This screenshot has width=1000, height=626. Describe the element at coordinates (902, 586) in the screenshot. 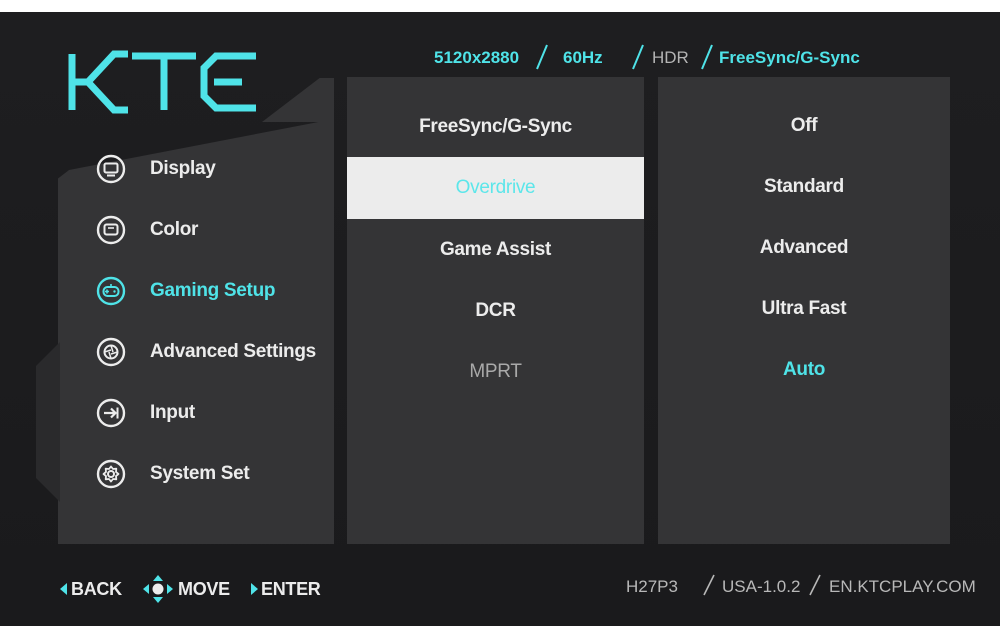

I see `website-url: EN.KTCPLAY.COM` at that location.